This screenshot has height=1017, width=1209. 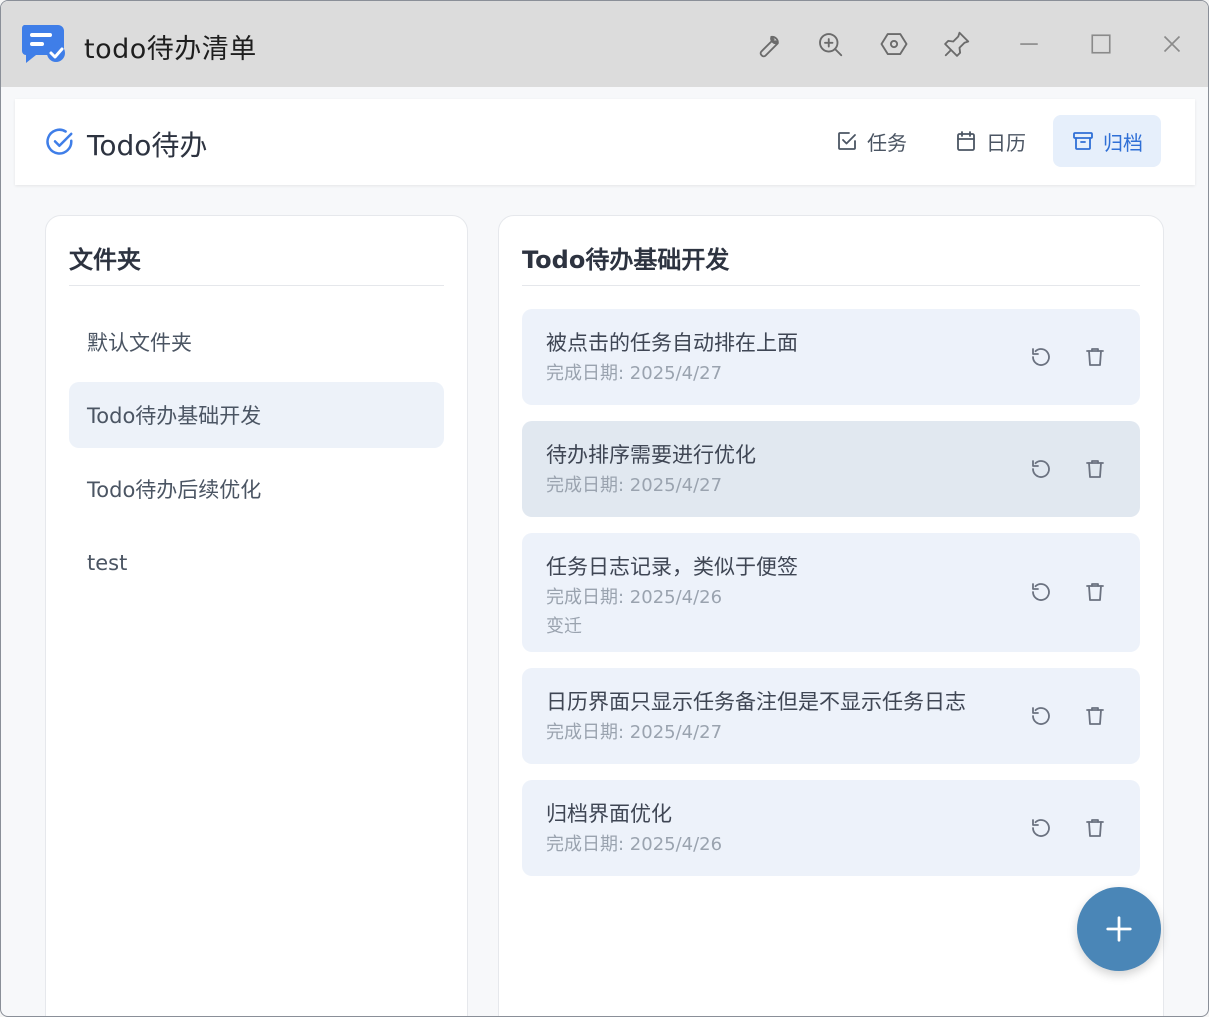 I want to click on zoom-in-icon, so click(x=830, y=44).